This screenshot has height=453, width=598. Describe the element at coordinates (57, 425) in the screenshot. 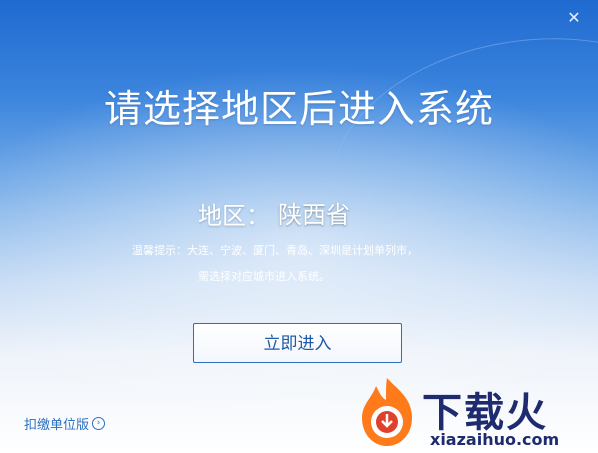

I see `withholding-unit-label: 扣缴单位版` at that location.